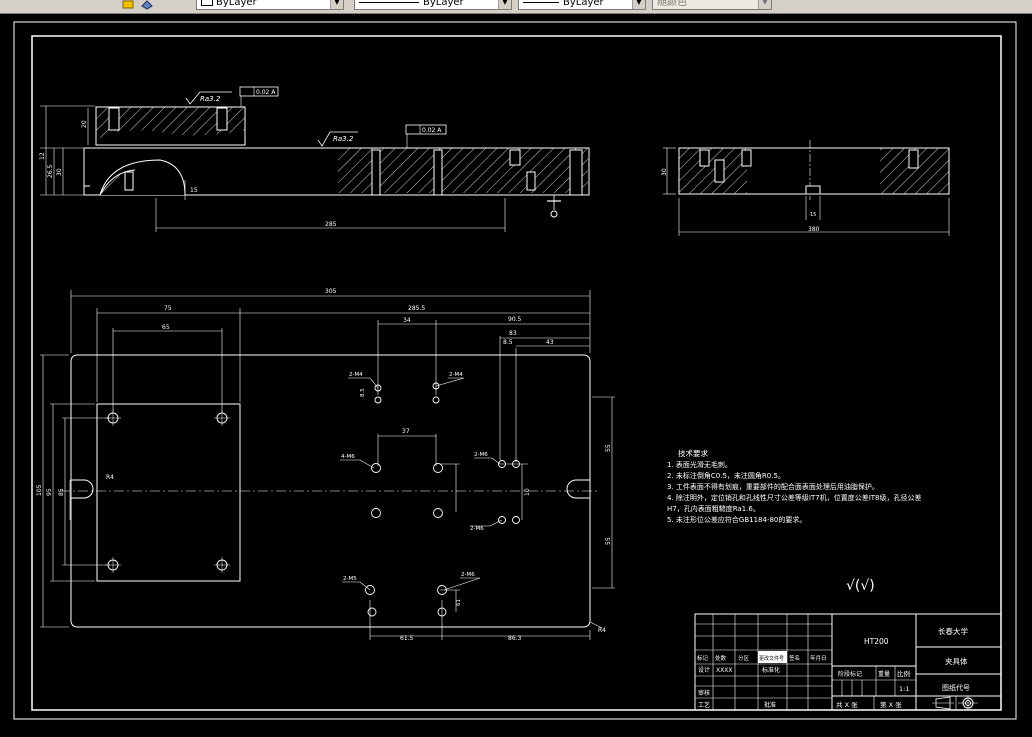 The height and width of the screenshot is (737, 1032). I want to click on dim-8-5: 8.5, so click(508, 342).